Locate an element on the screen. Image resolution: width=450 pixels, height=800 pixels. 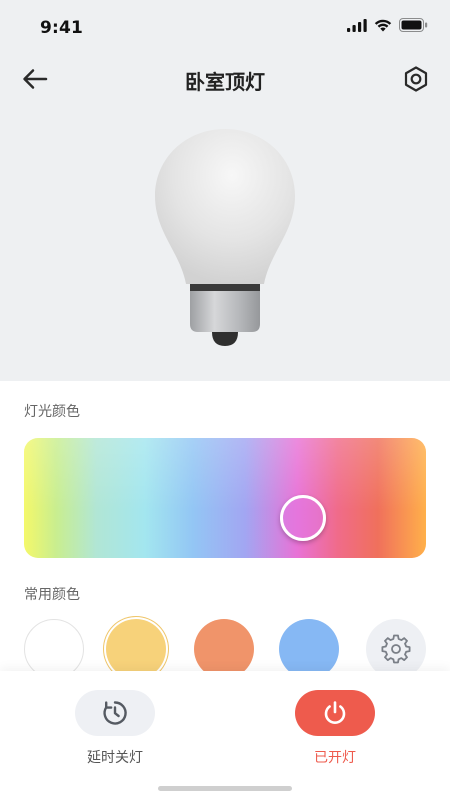
color-panel-shade is located at coordinates (225, 498).